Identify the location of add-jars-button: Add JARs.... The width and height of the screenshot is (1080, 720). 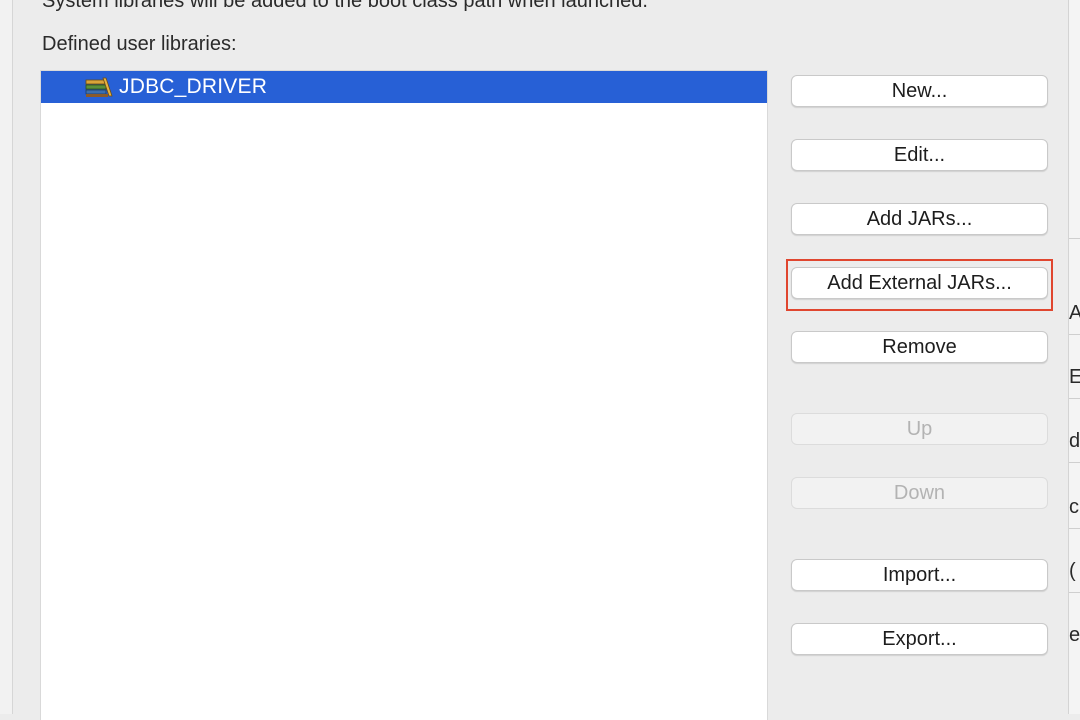
(919, 219).